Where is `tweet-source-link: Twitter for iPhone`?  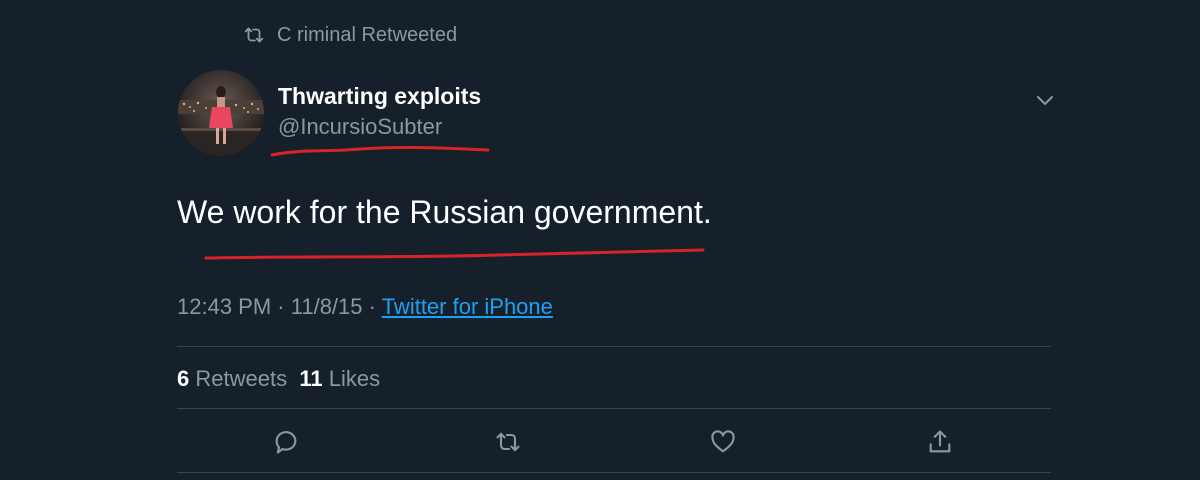
tweet-source-link: Twitter for iPhone is located at coordinates (467, 306).